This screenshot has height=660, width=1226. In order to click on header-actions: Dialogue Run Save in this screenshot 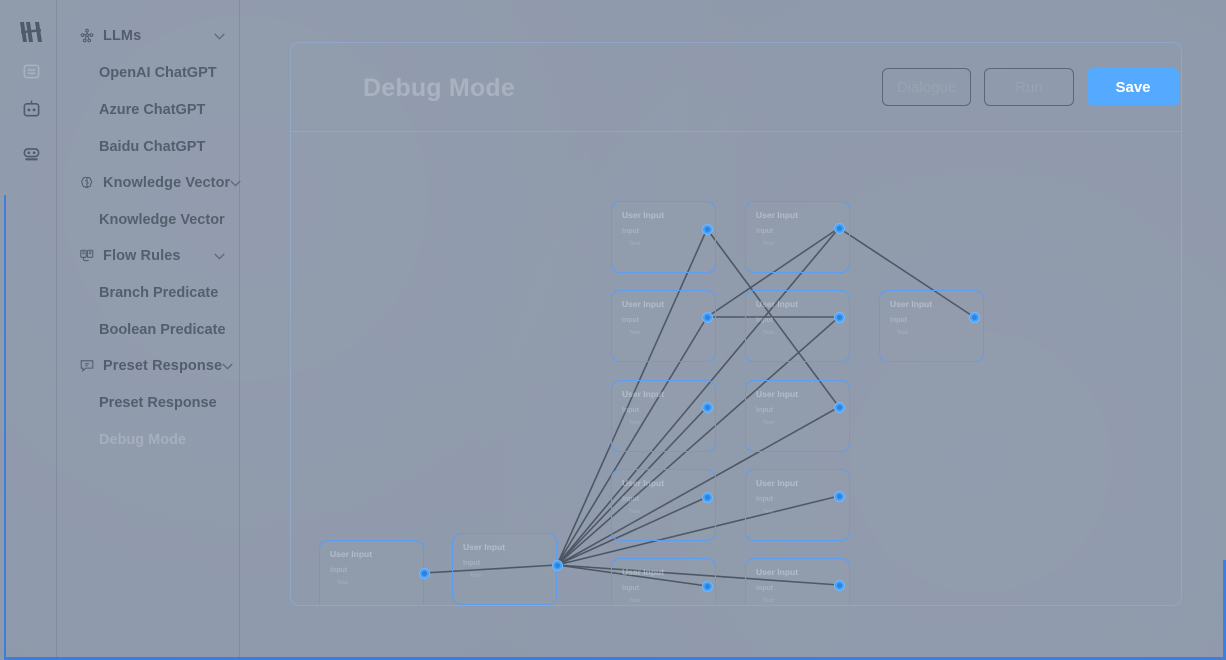, I will do `click(1030, 87)`.